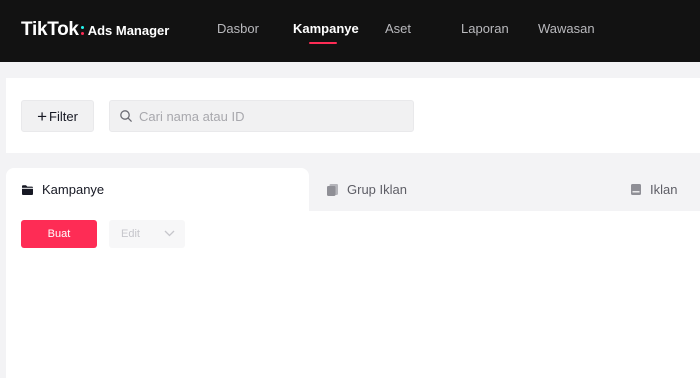 This screenshot has width=700, height=378. I want to click on plus-icon: +, so click(42, 116).